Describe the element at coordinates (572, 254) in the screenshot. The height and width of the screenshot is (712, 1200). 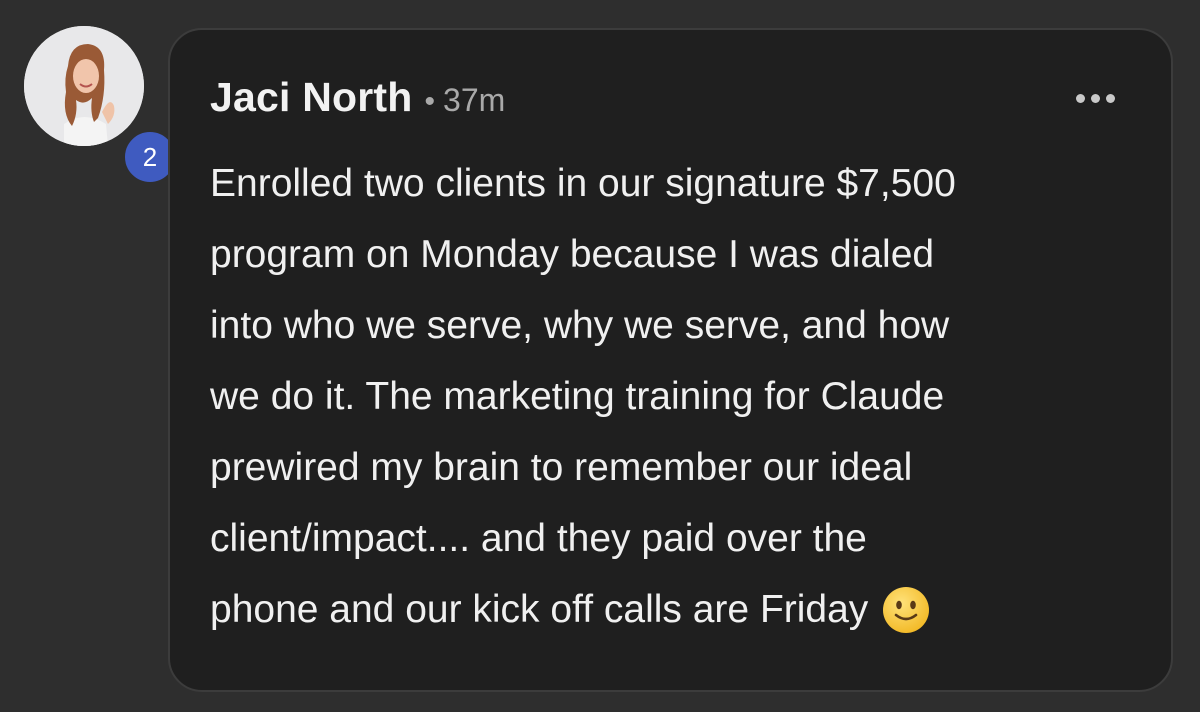
I see `comment-line: program on Monday because I was dialed` at that location.